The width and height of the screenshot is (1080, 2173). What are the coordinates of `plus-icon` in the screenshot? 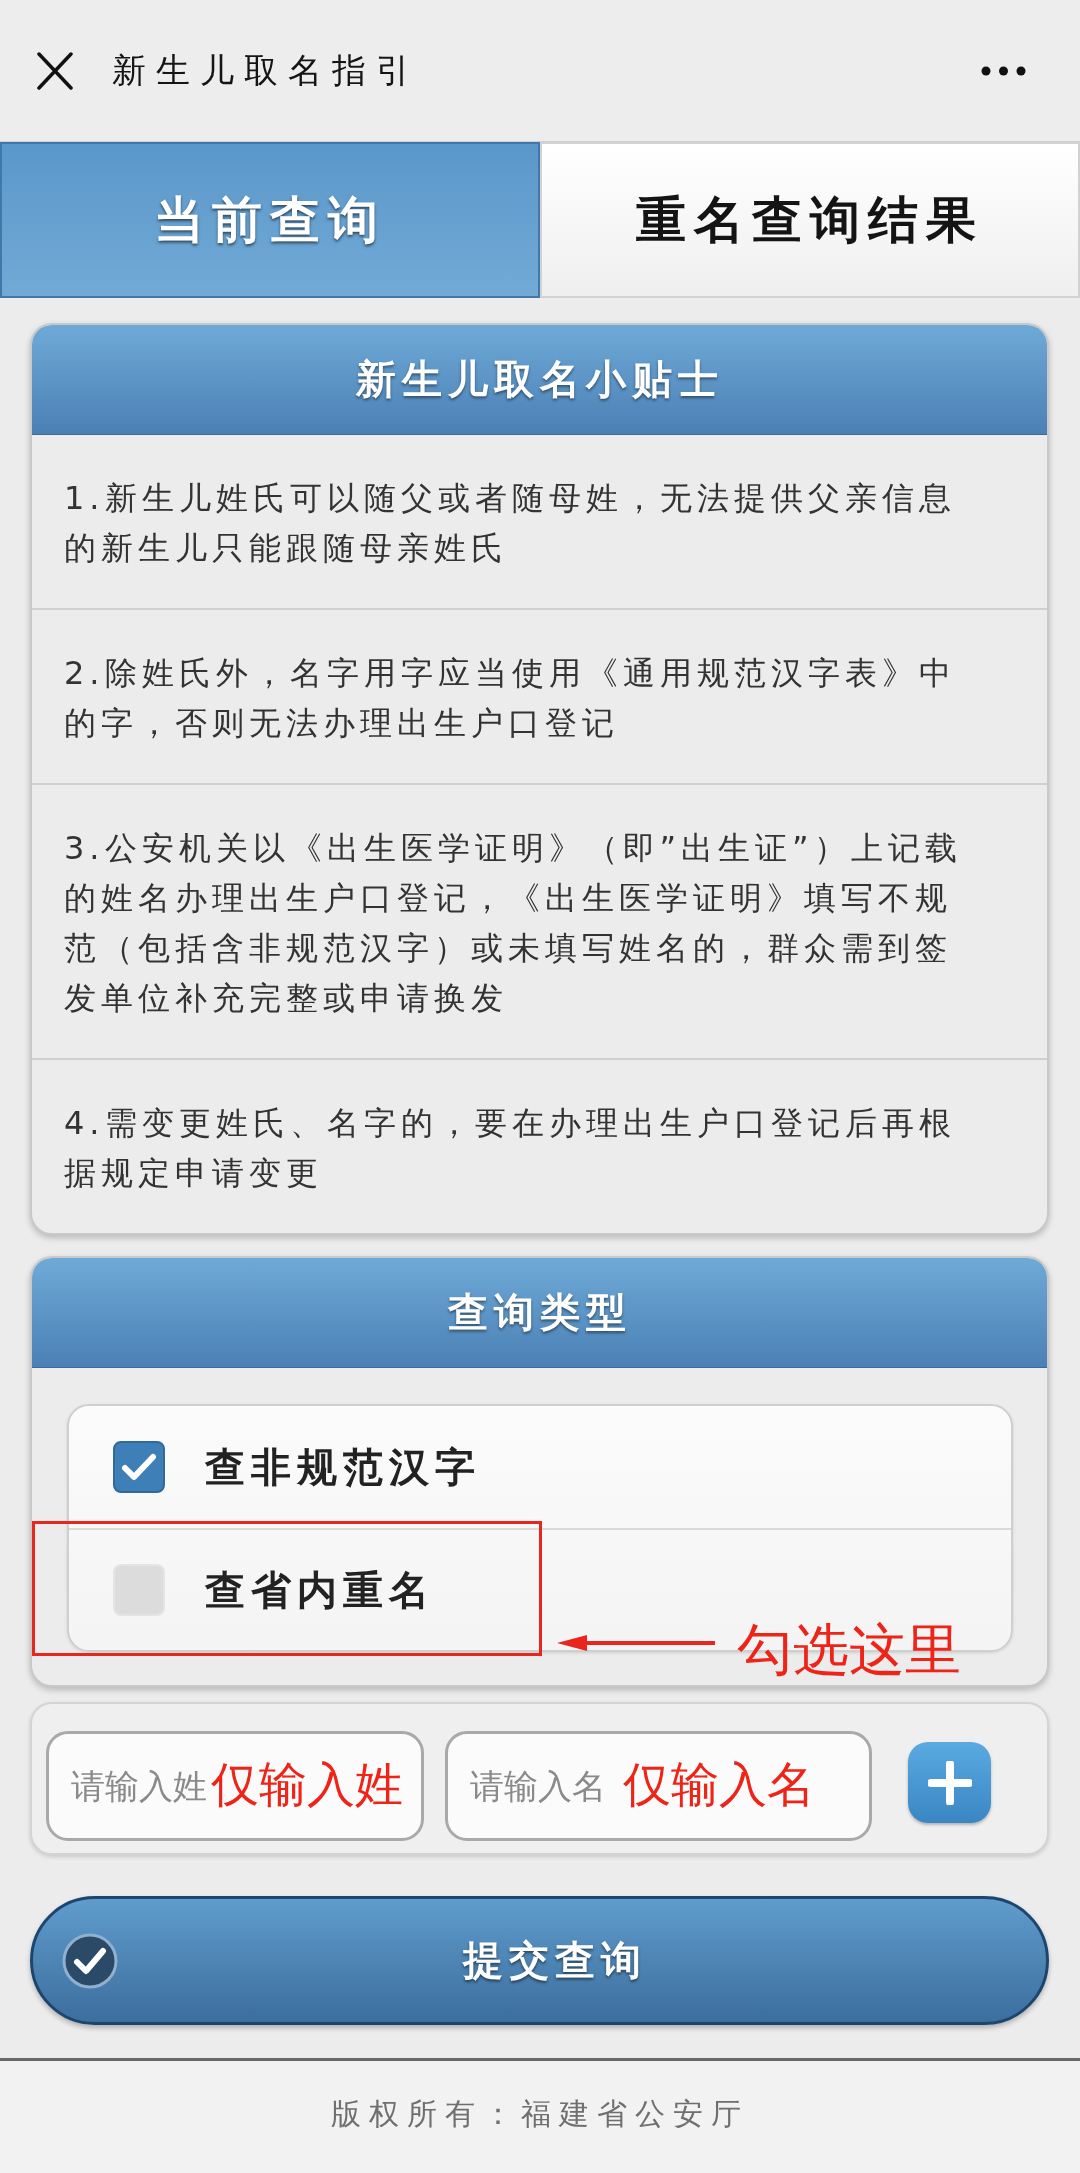 It's located at (949, 1782).